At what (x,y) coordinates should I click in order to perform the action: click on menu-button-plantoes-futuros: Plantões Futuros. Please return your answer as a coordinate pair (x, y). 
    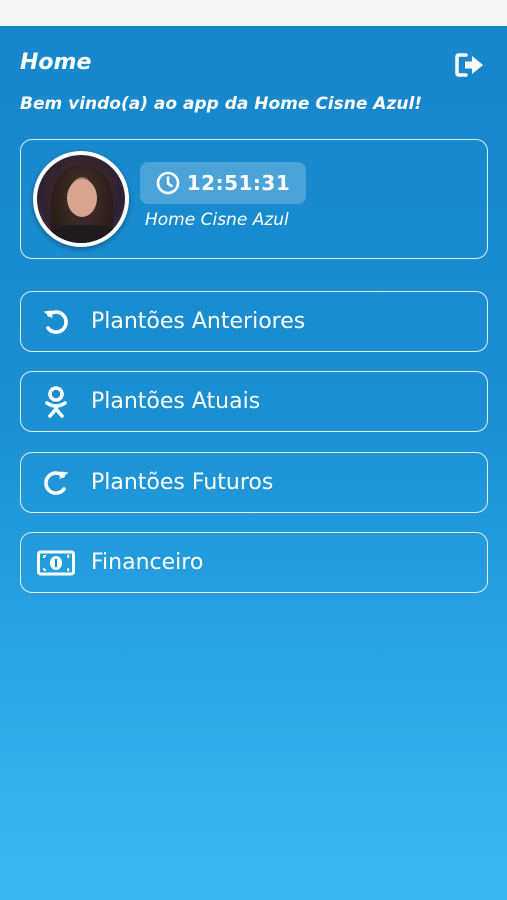
    Looking at the image, I should click on (254, 482).